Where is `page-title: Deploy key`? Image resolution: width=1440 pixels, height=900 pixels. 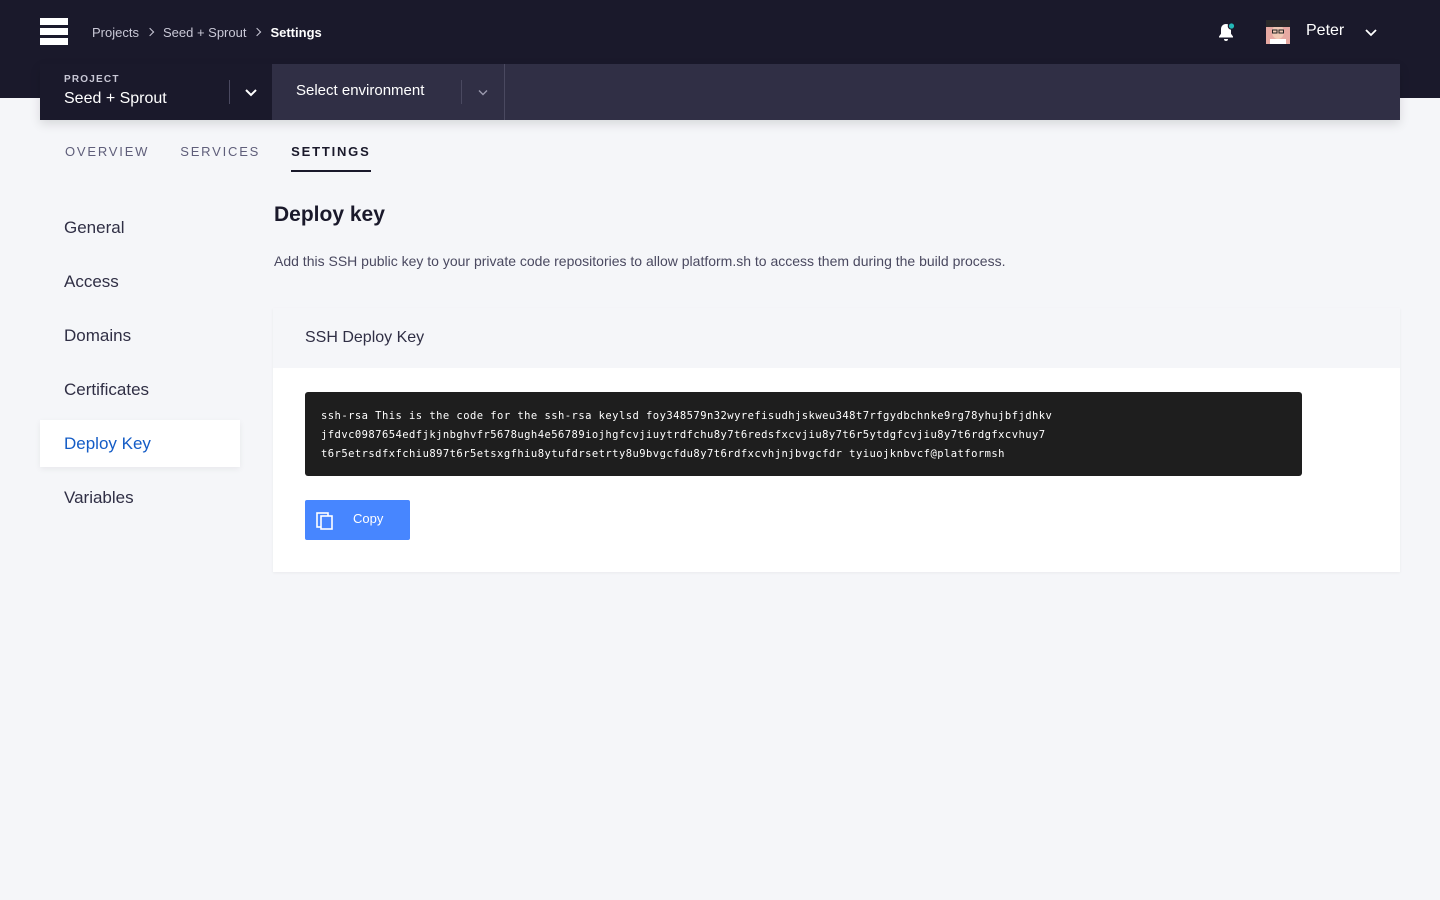 page-title: Deploy key is located at coordinates (329, 214).